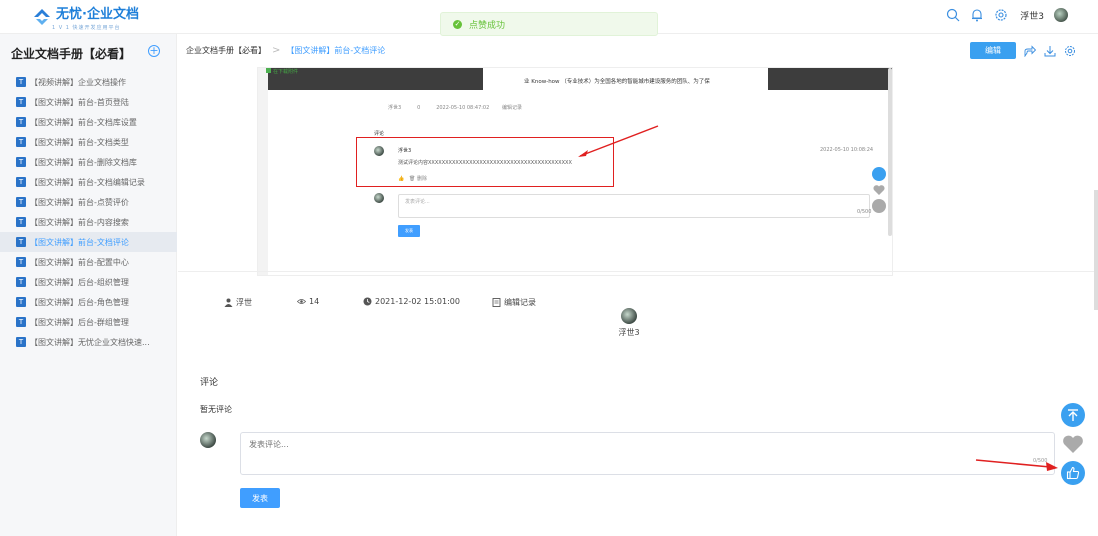 The height and width of the screenshot is (536, 1098). I want to click on app-logo: 无忧·企业文档 1 V 1 快速开发应用平台, so click(85, 17).